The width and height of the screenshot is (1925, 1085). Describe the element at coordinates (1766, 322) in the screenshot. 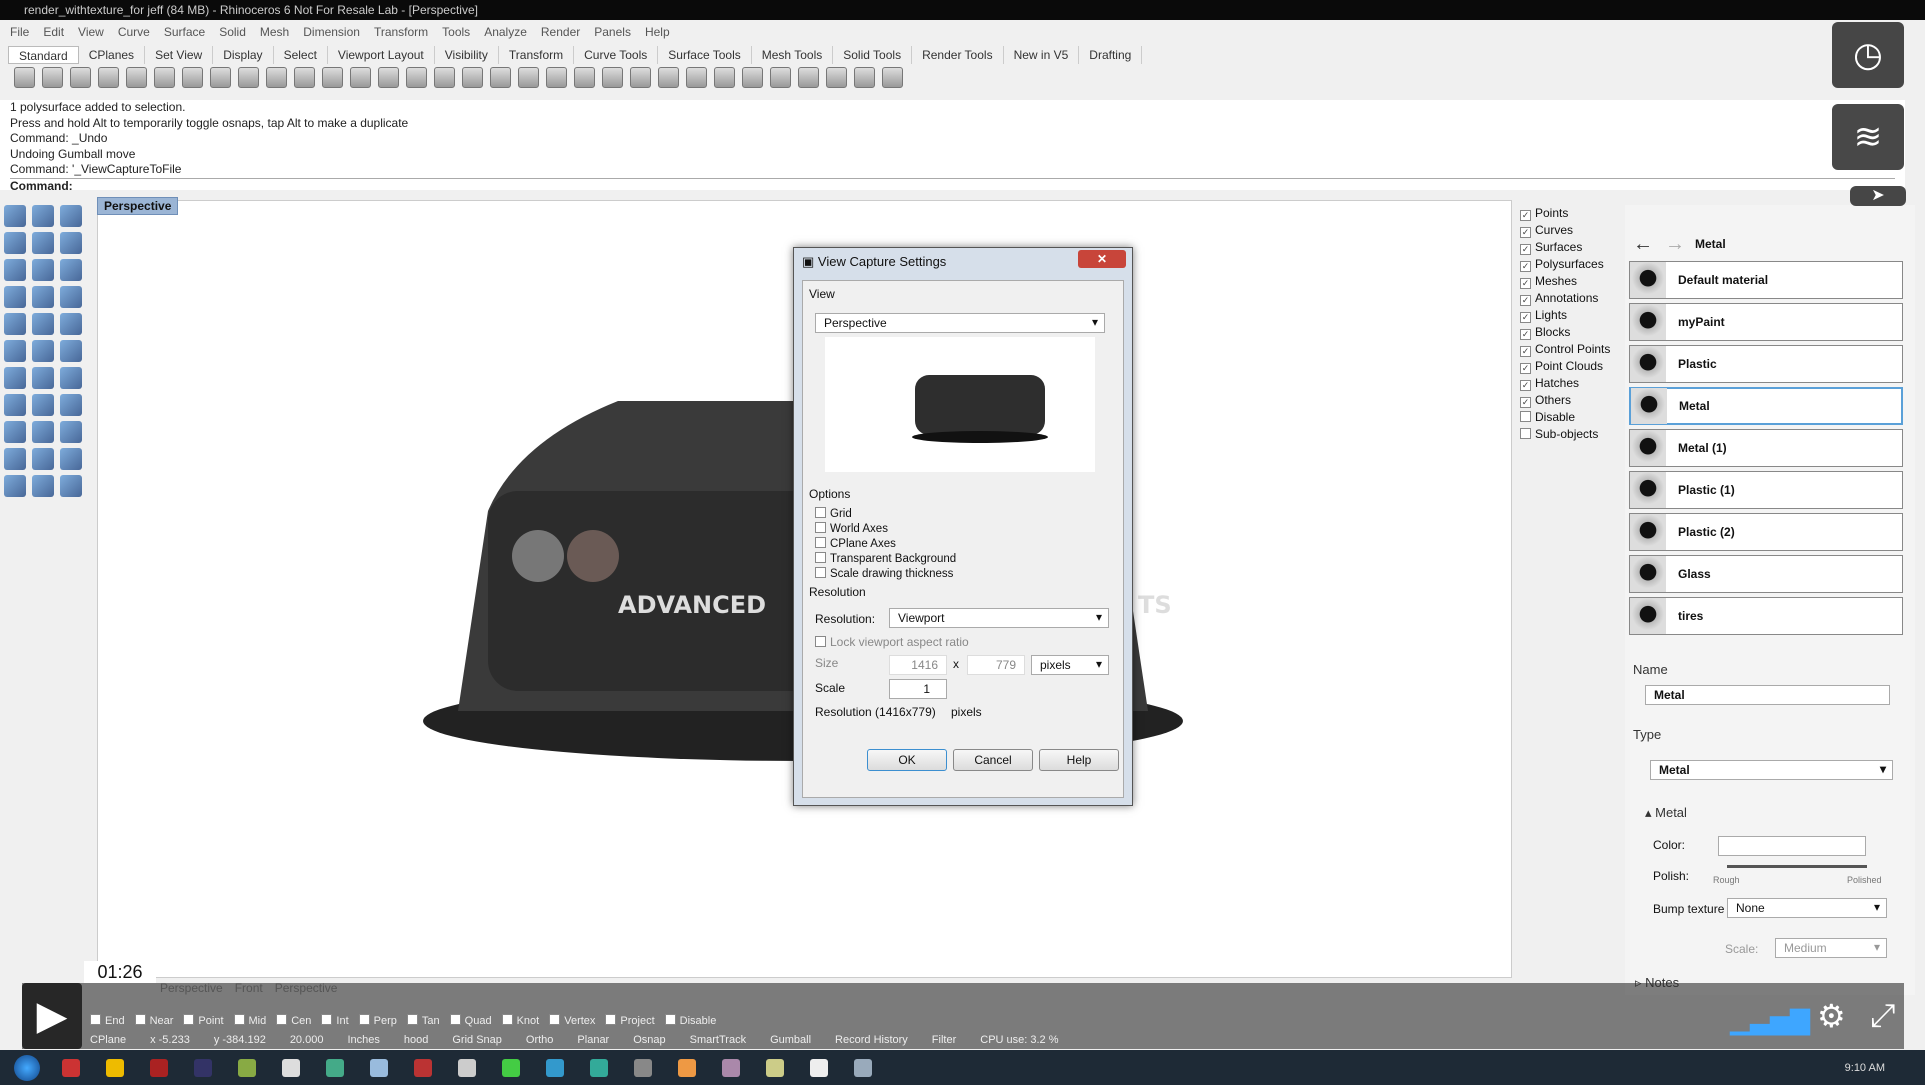

I see `material-item: myPaint` at that location.